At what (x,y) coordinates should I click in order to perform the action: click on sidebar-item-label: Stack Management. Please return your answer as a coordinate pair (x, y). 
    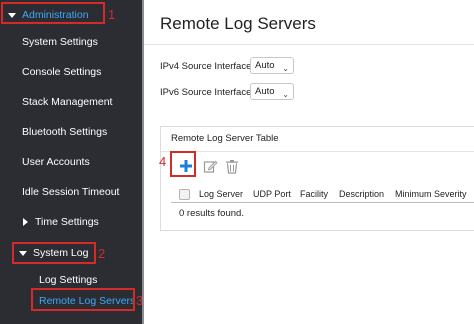
    Looking at the image, I should click on (67, 102).